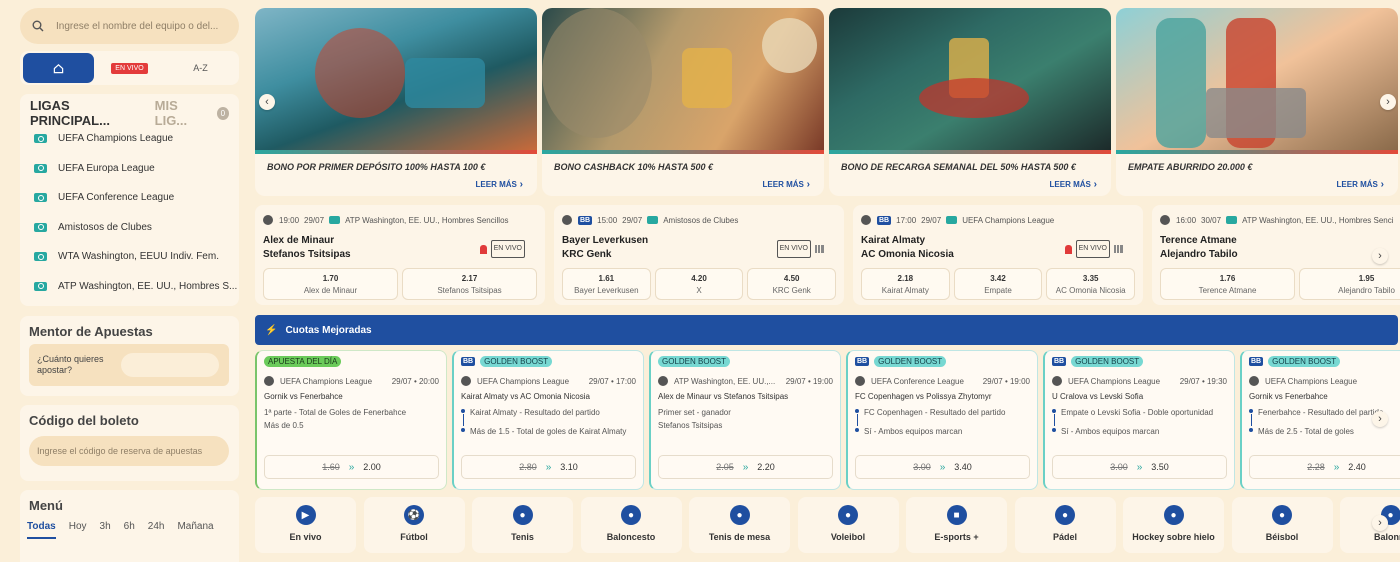 This screenshot has height=562, width=1400. I want to click on boost-tags: GOLDEN BOOST, so click(745, 361).